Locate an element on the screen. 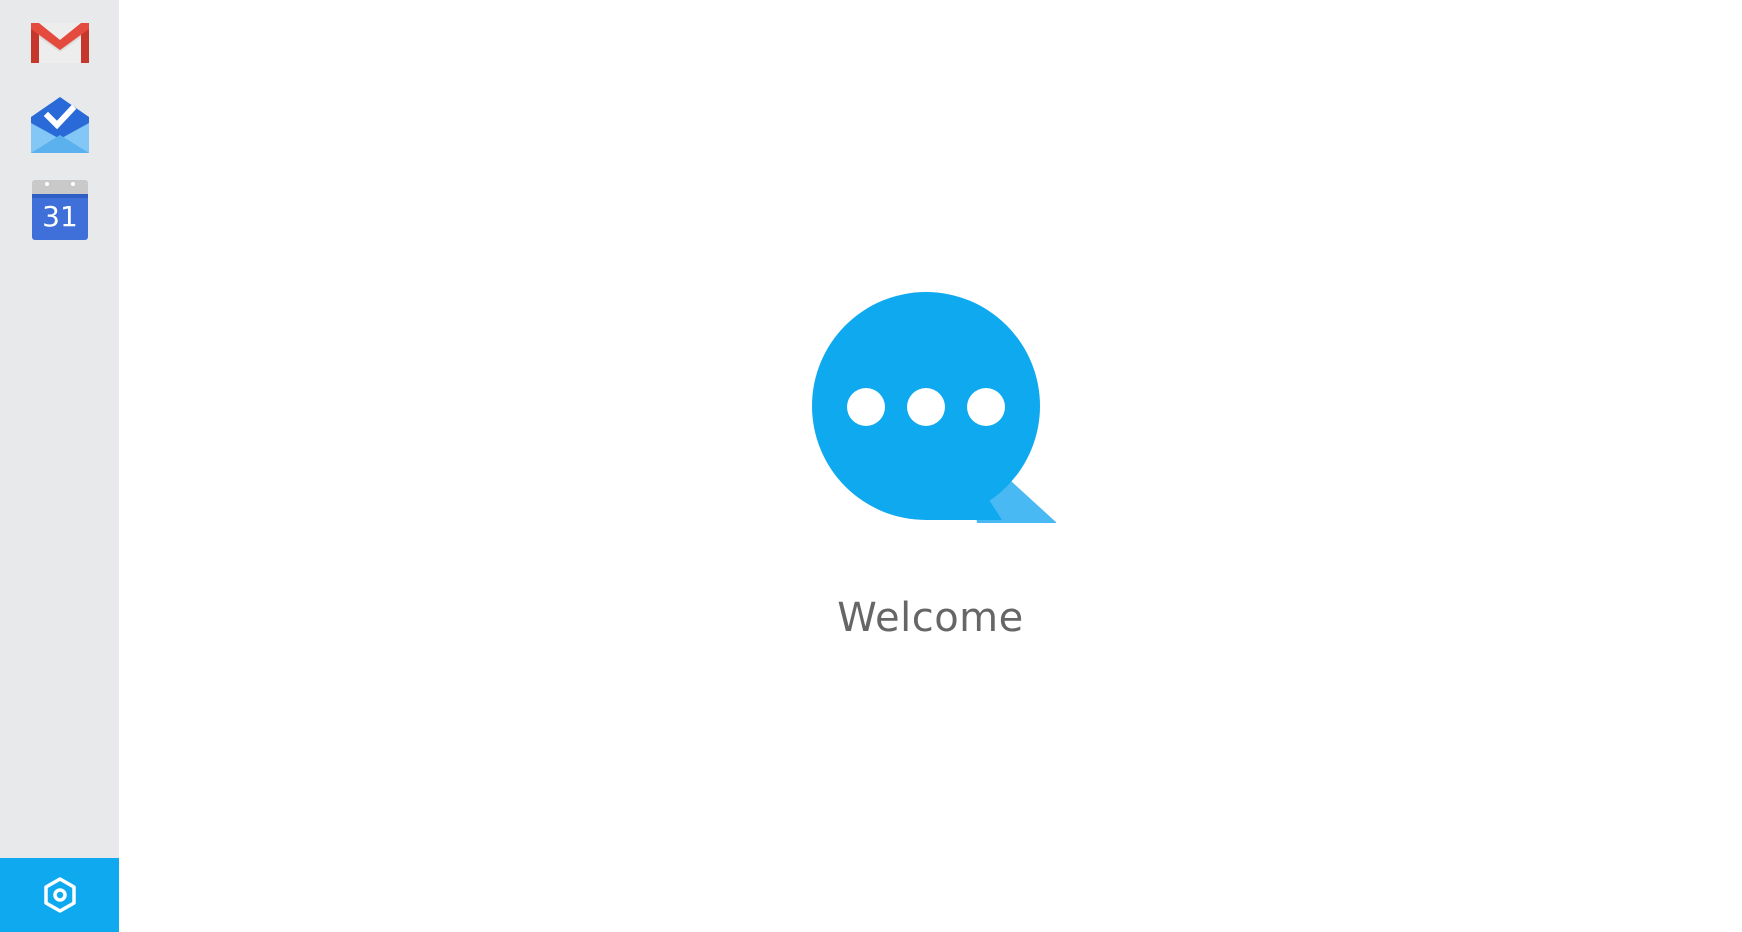  settings-button is located at coordinates (59, 895).